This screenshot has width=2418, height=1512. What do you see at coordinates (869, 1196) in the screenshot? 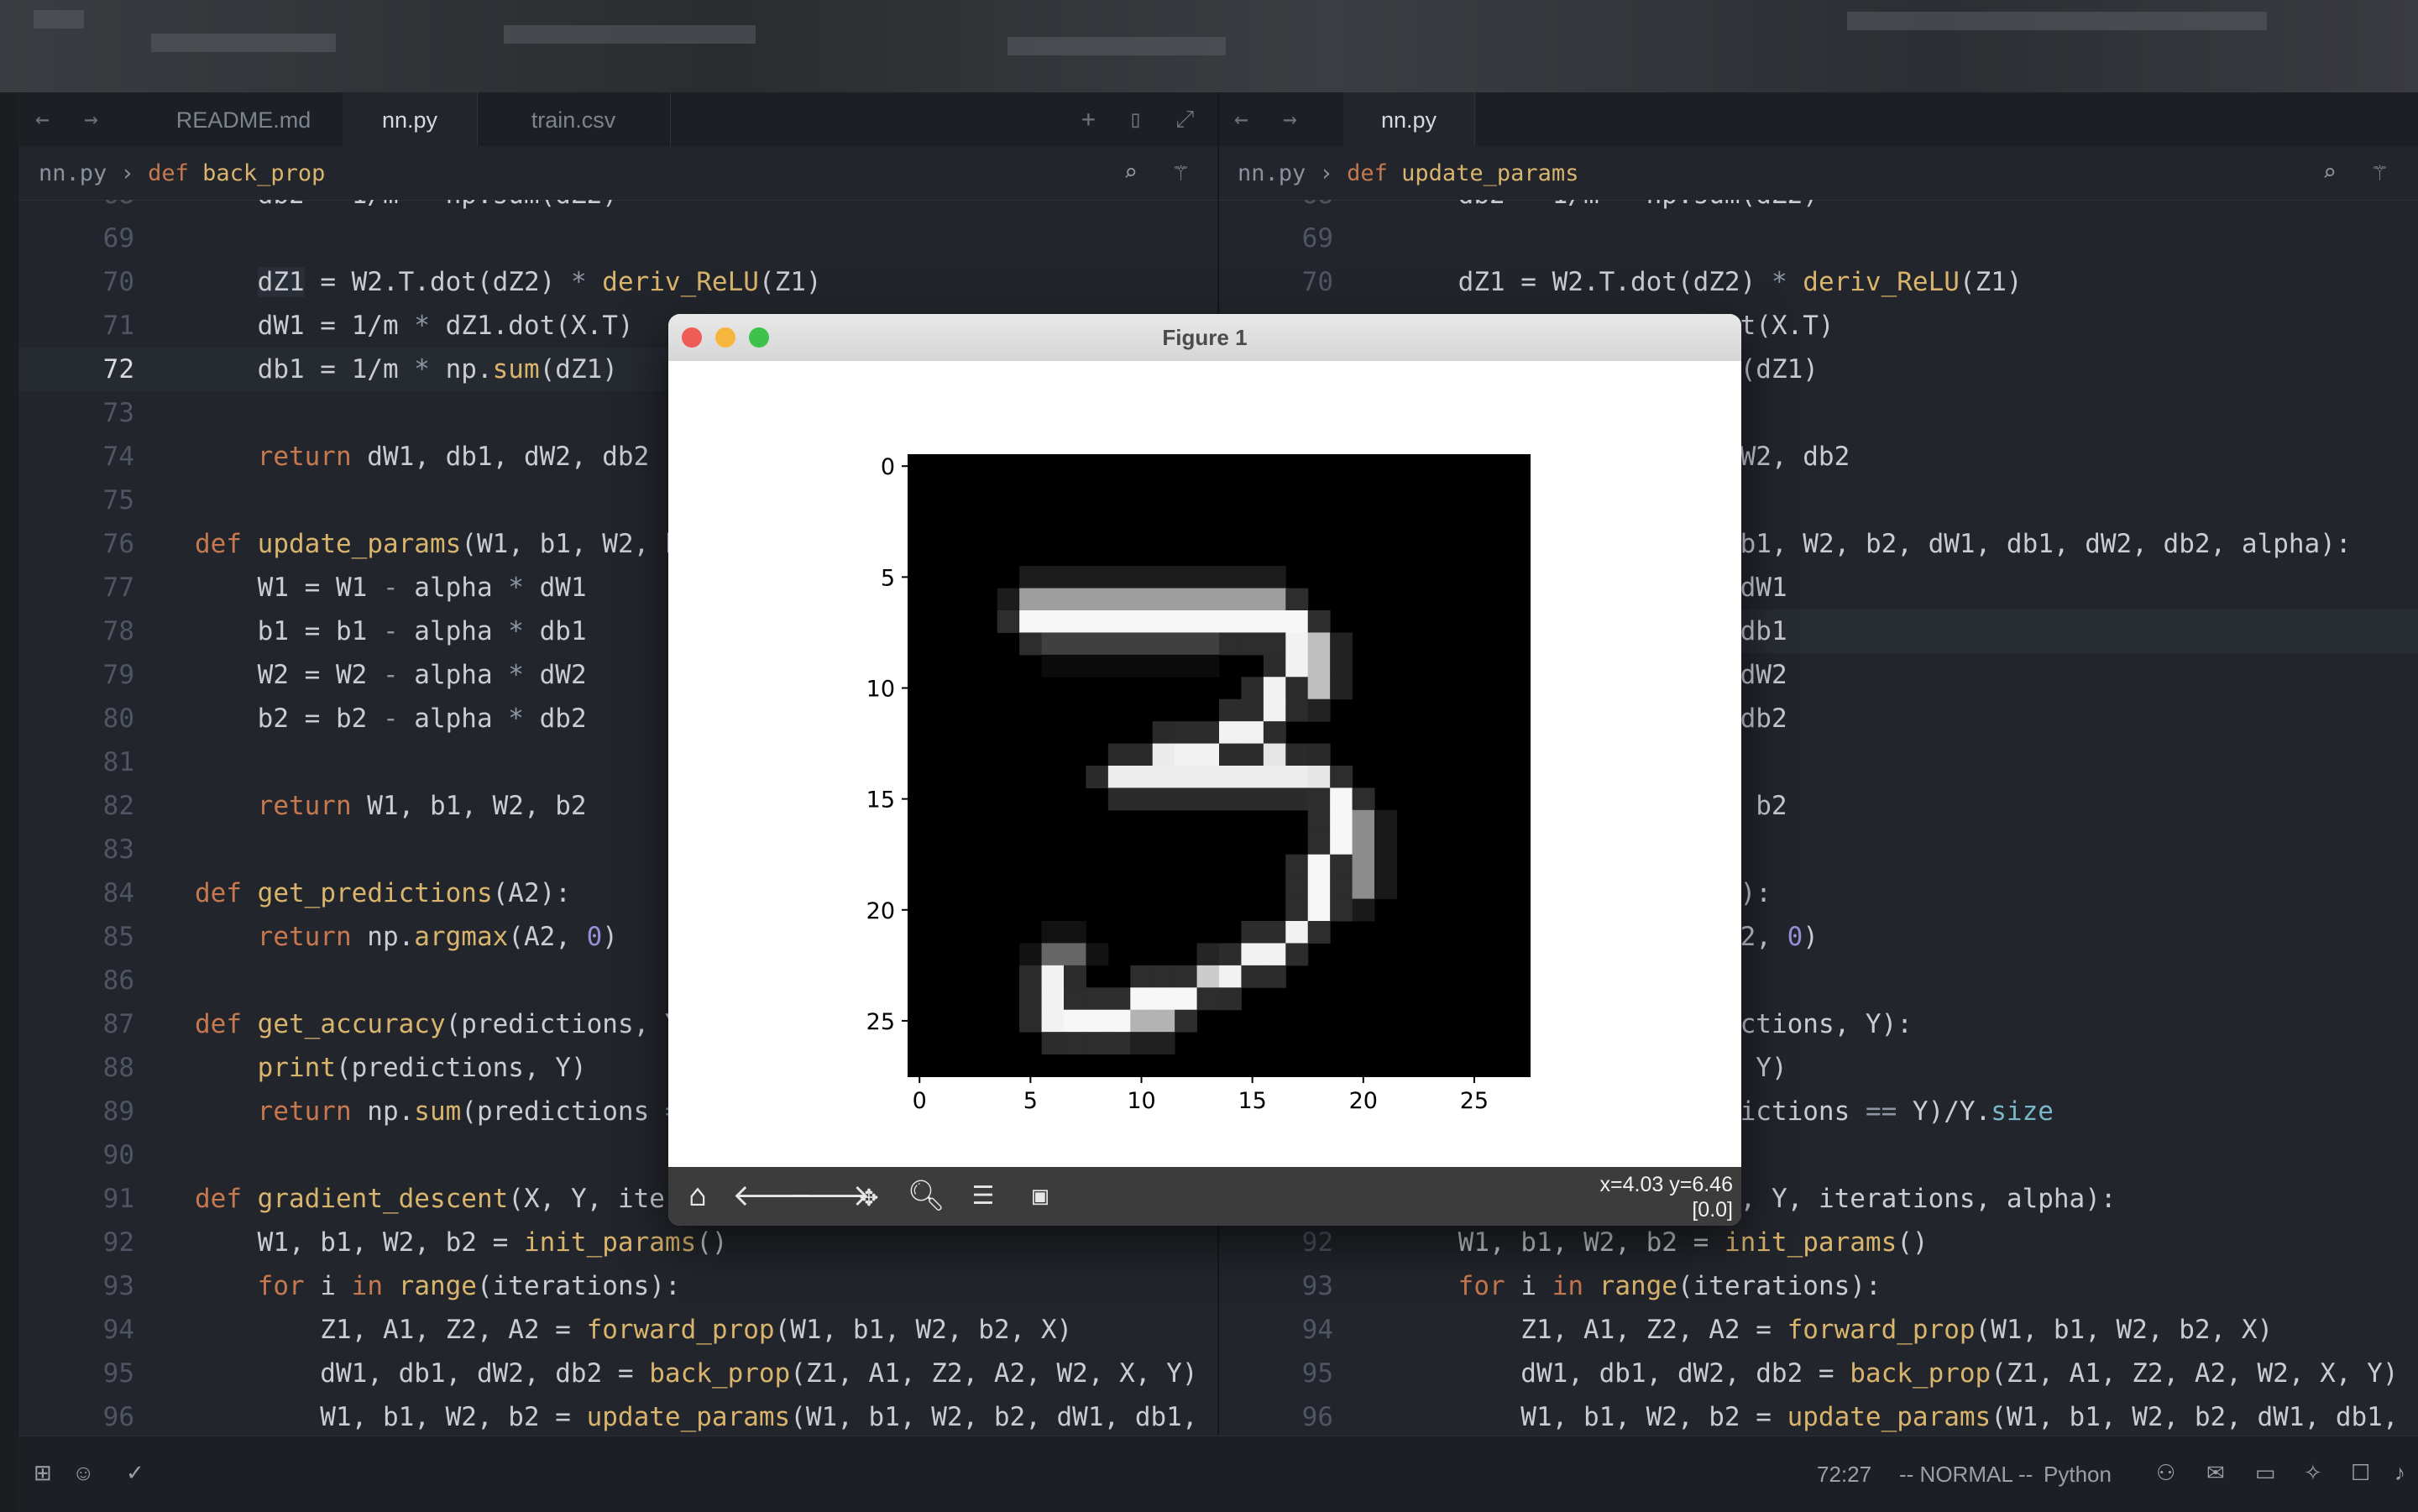
I see `pan-move-icon: ✥` at bounding box center [869, 1196].